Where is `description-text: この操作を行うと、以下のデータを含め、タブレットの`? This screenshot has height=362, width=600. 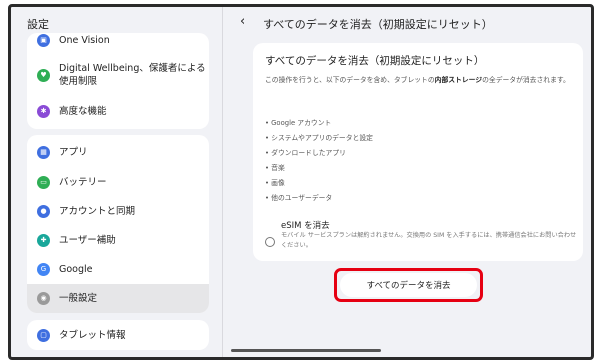 description-text: この操作を行うと、以下のデータを含め、タブレットの is located at coordinates (350, 80).